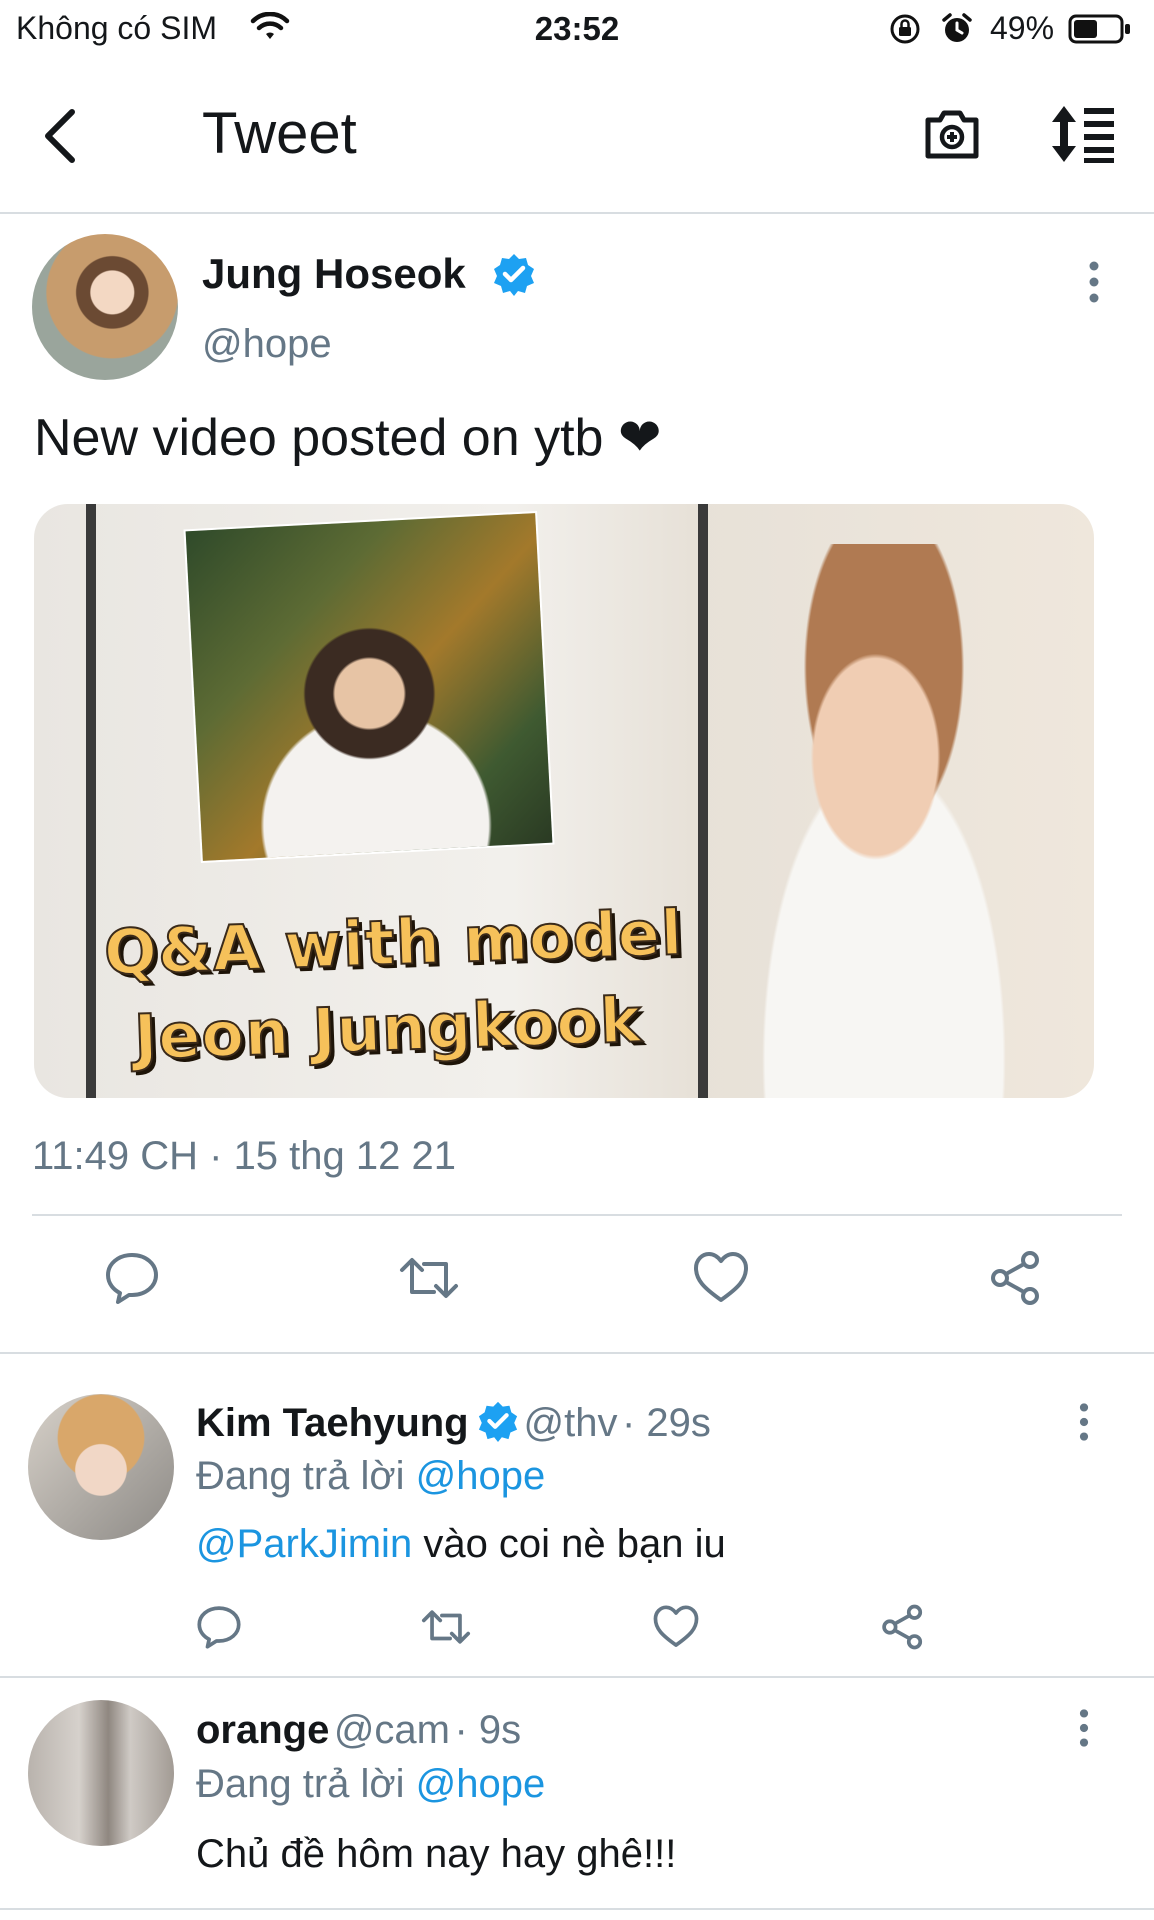 The image size is (1154, 1920). I want to click on reply-mention: @ParkJimin, so click(304, 1544).